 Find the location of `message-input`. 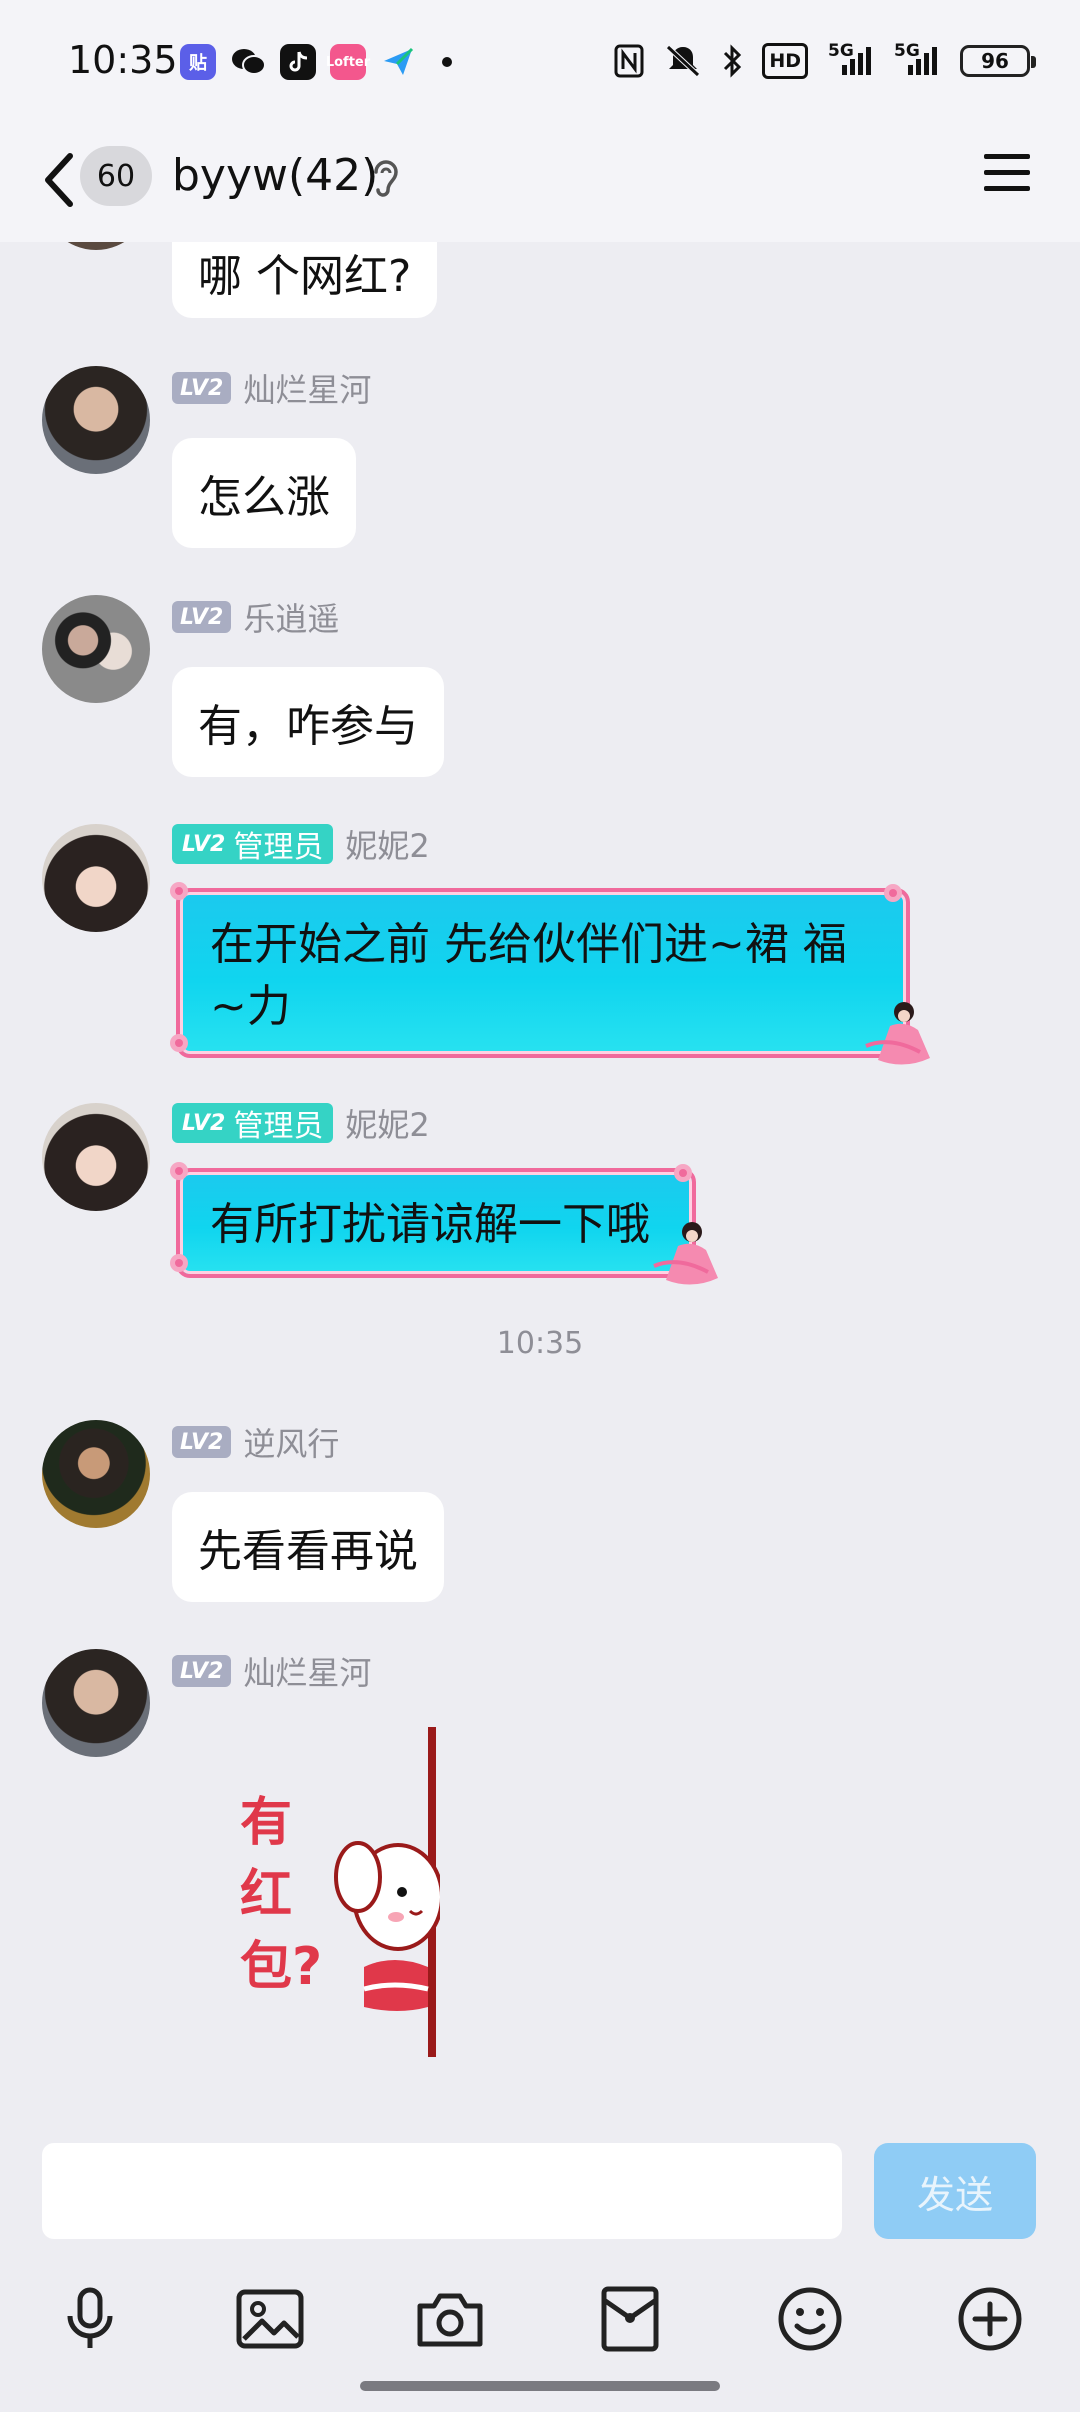

message-input is located at coordinates (442, 2191).